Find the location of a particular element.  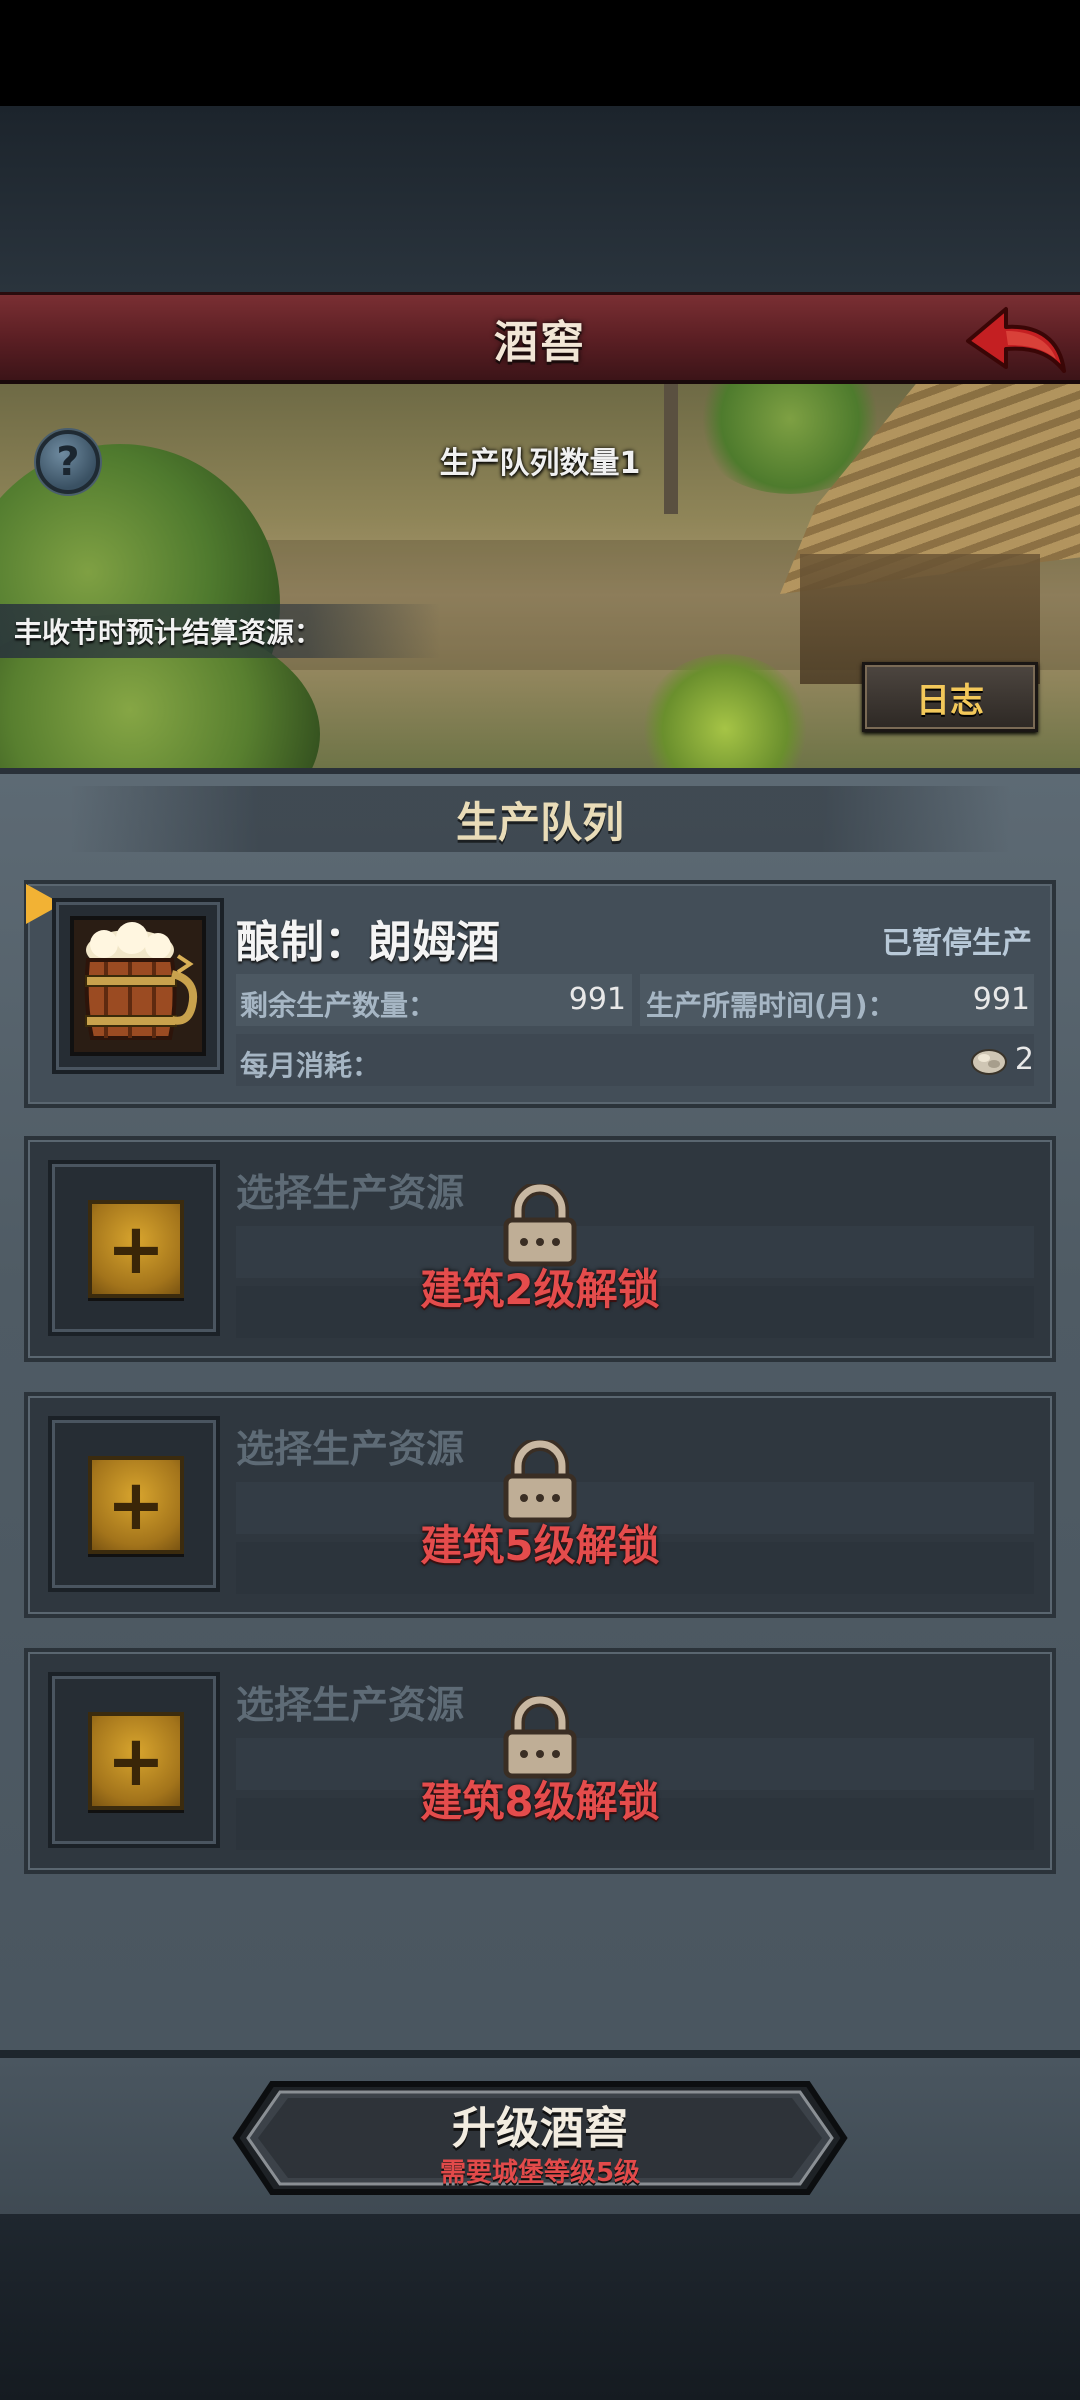

monthly-value: 2 is located at coordinates (1024, 1059).